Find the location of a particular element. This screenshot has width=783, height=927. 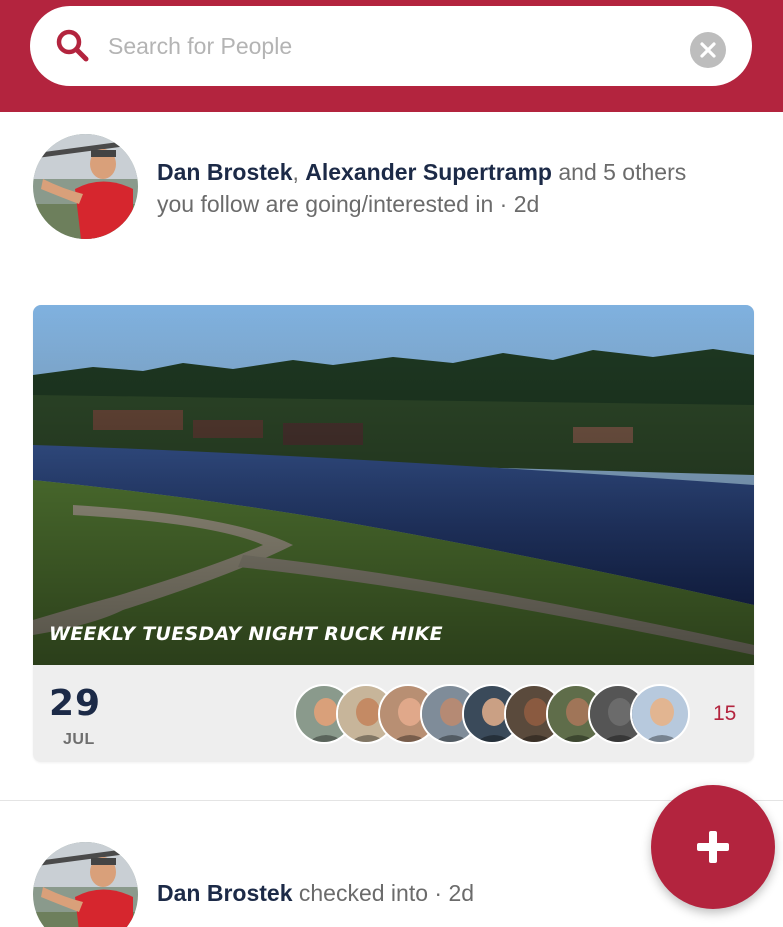

header-bar is located at coordinates (391, 56).